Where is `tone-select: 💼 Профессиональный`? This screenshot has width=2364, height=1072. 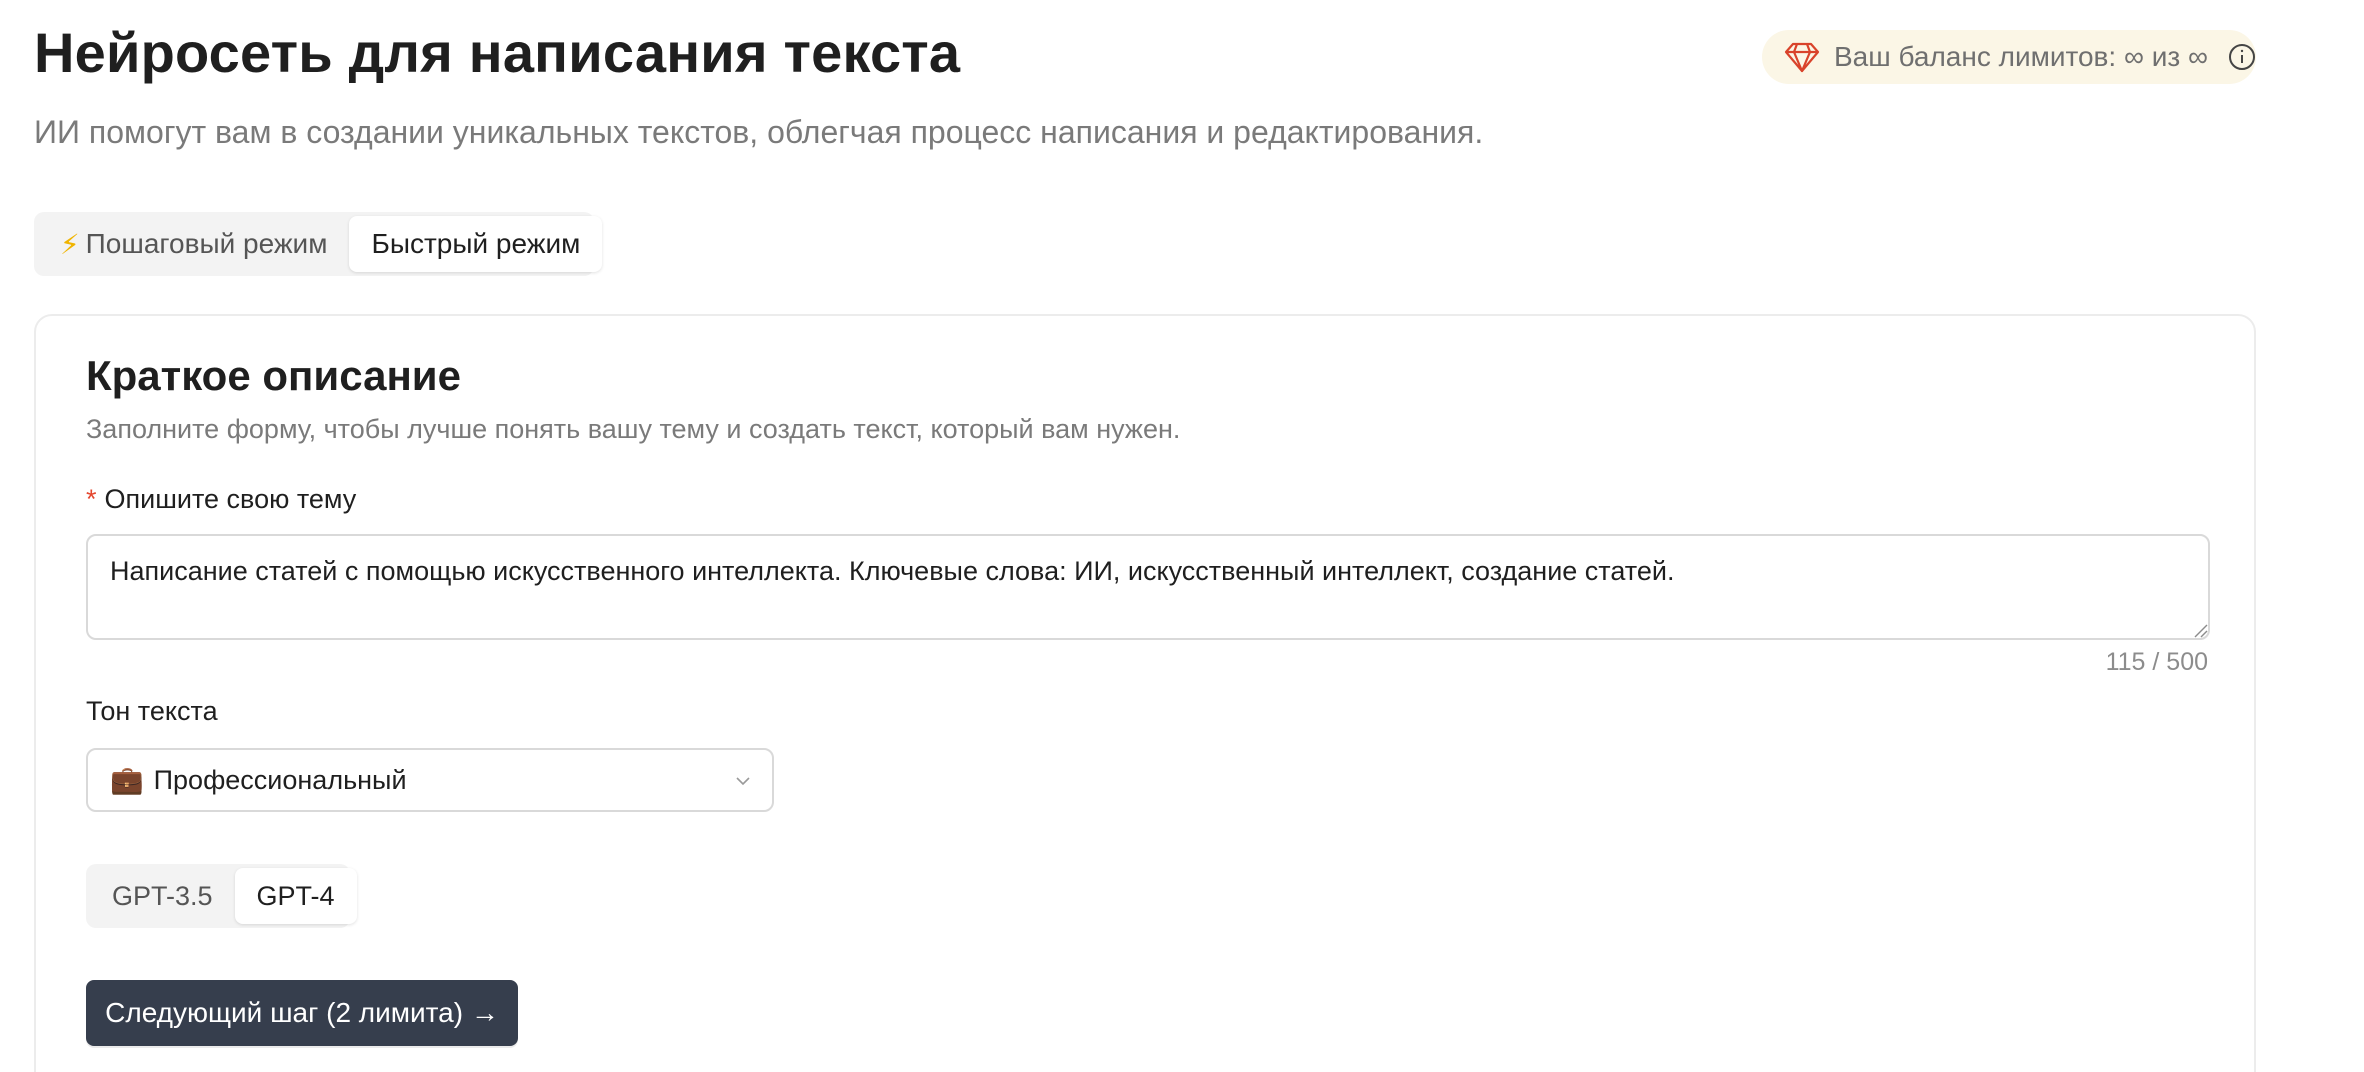
tone-select: 💼 Профессиональный is located at coordinates (430, 780).